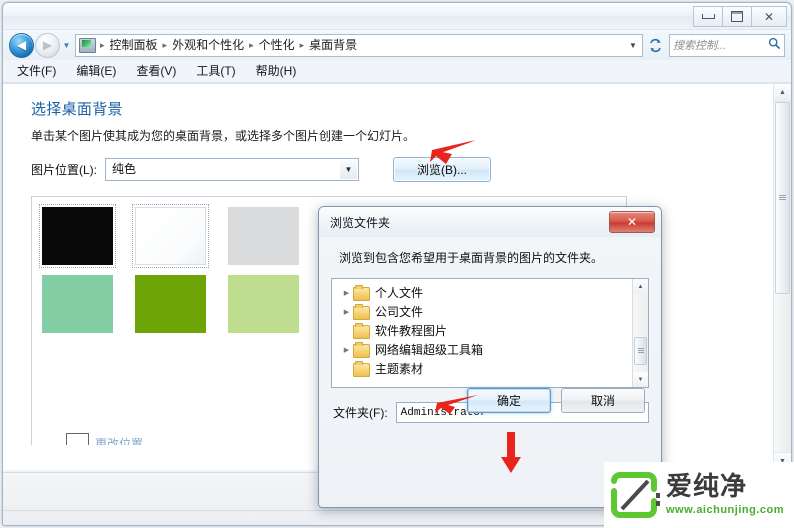  What do you see at coordinates (119, 440) in the screenshot?
I see `change-location-link: 更改位置` at bounding box center [119, 440].